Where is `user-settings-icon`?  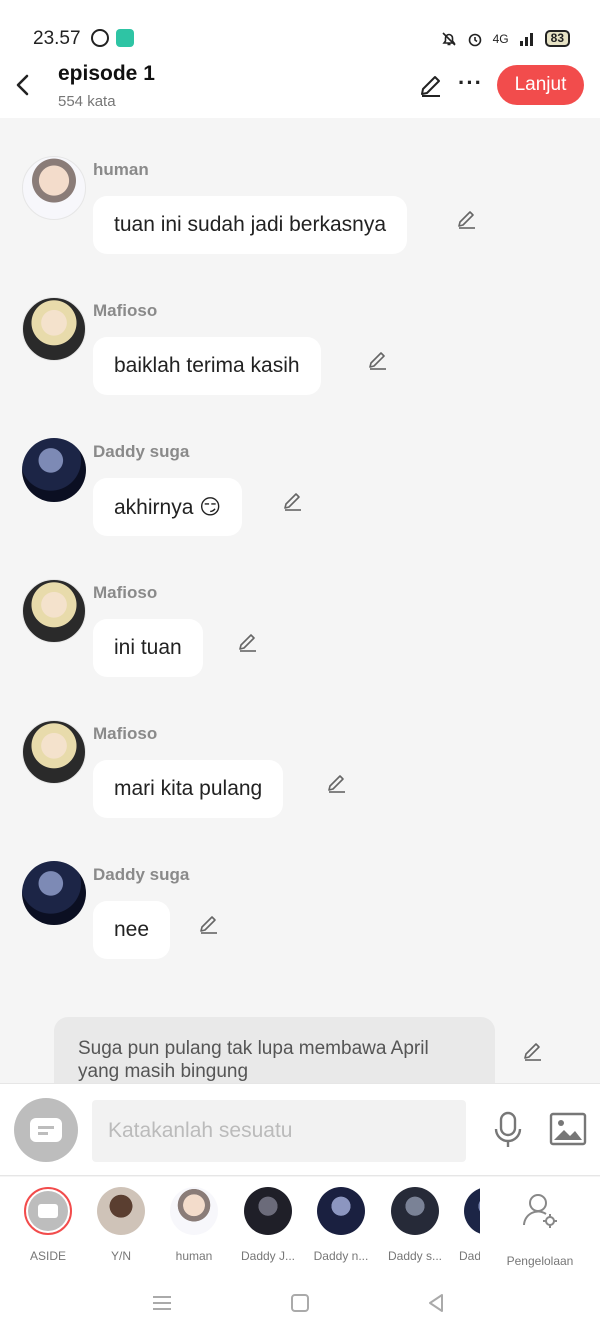 user-settings-icon is located at coordinates (540, 1211).